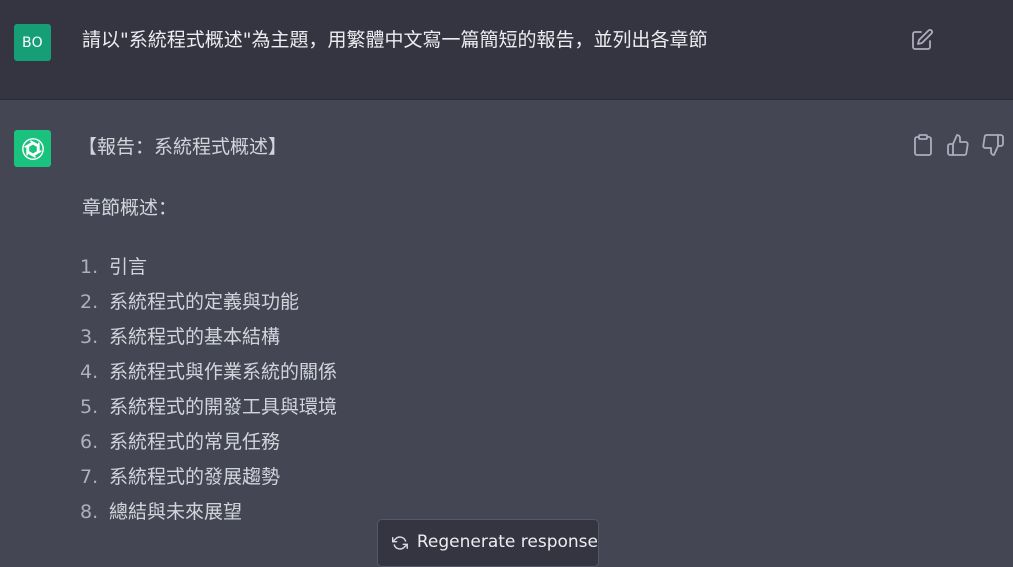 This screenshot has height=567, width=1013. I want to click on copy-button, so click(923, 145).